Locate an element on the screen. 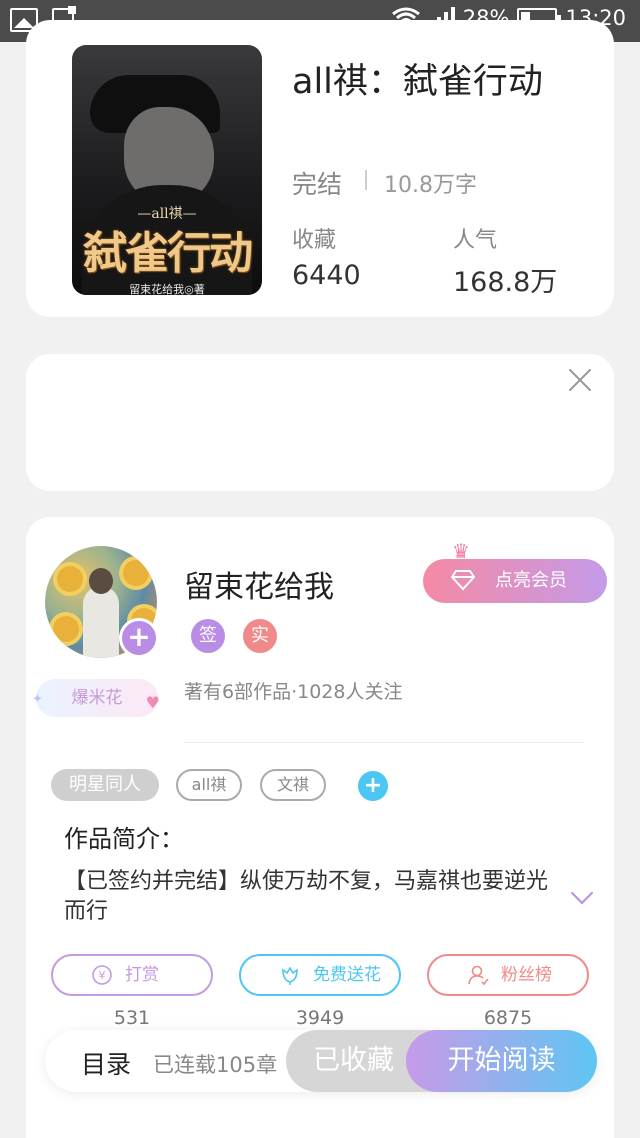  tip-count: 531 is located at coordinates (132, 1018).